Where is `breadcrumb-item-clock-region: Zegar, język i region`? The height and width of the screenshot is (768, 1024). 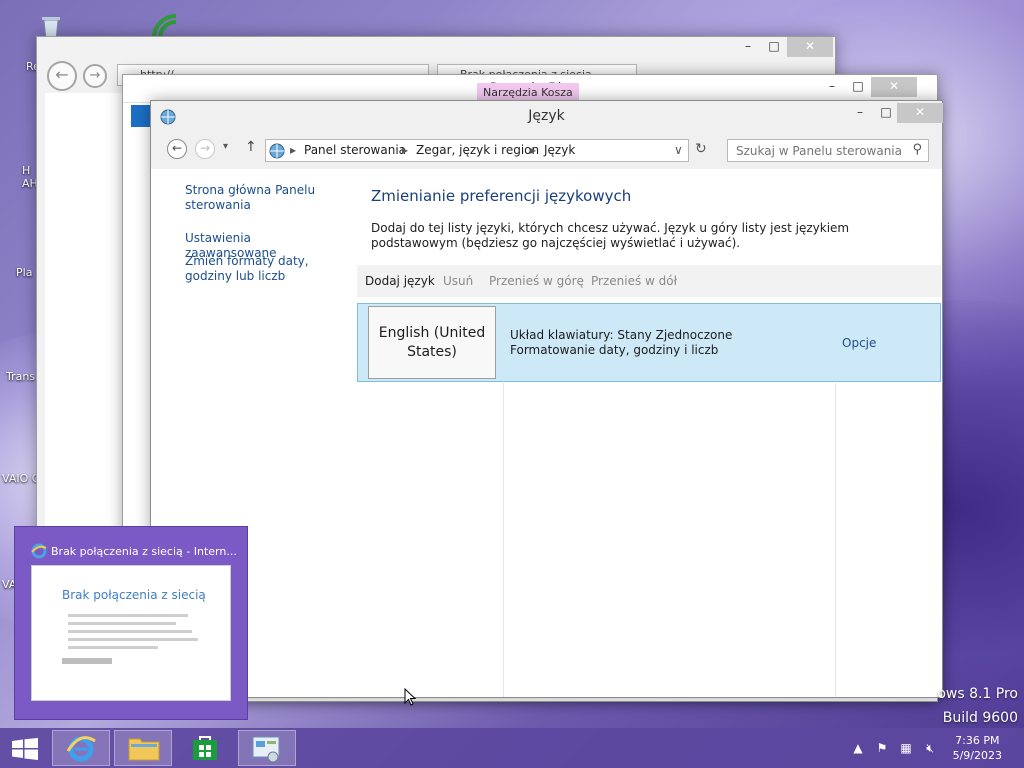
breadcrumb-item-clock-region: Zegar, język i region is located at coordinates (477, 150).